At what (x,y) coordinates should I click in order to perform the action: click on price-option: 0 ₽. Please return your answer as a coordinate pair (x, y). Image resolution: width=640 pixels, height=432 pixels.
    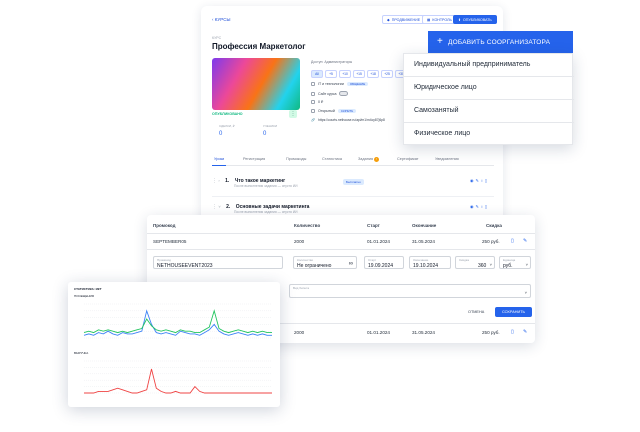
    Looking at the image, I should click on (317, 102).